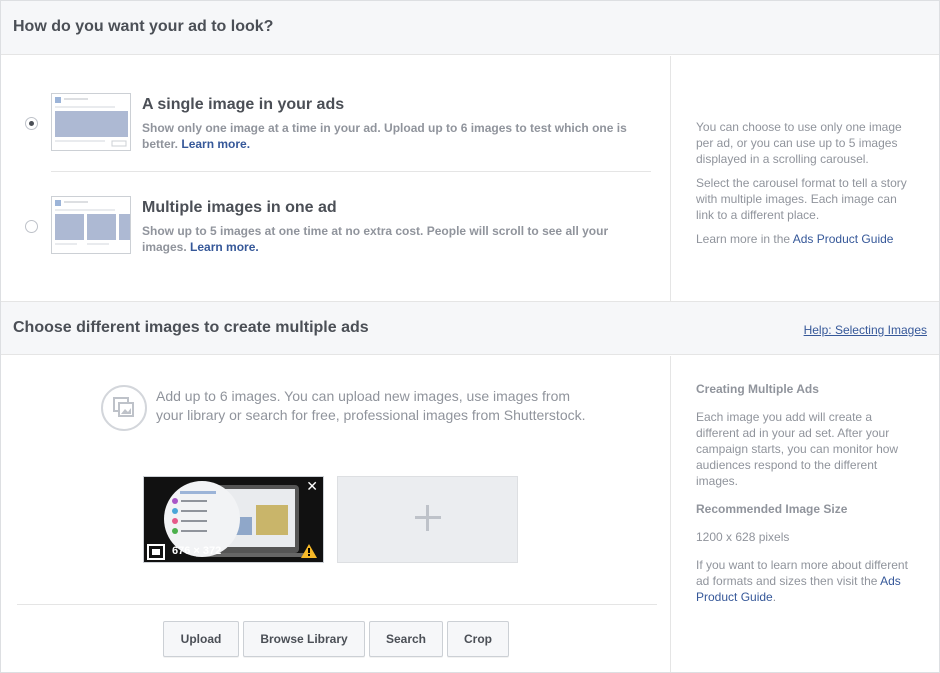  Describe the element at coordinates (757, 389) in the screenshot. I see `sidebar-heading: Creating Multiple Ads` at that location.